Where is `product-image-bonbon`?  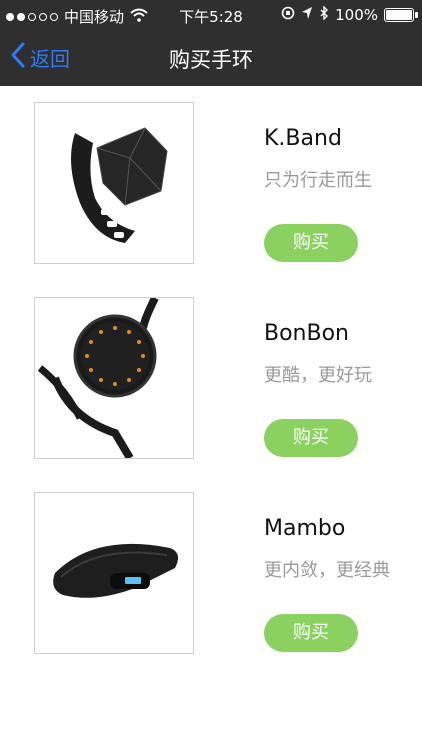
product-image-bonbon is located at coordinates (114, 378).